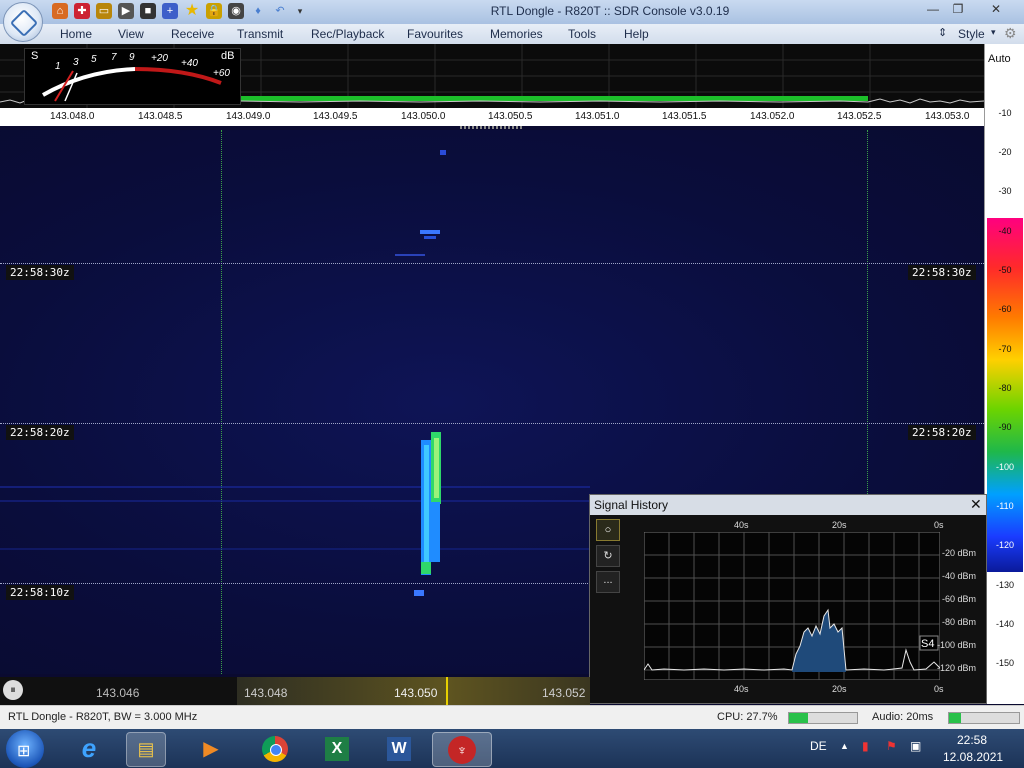 The height and width of the screenshot is (768, 1024). I want to click on menu-tools: Tools, so click(582, 34).